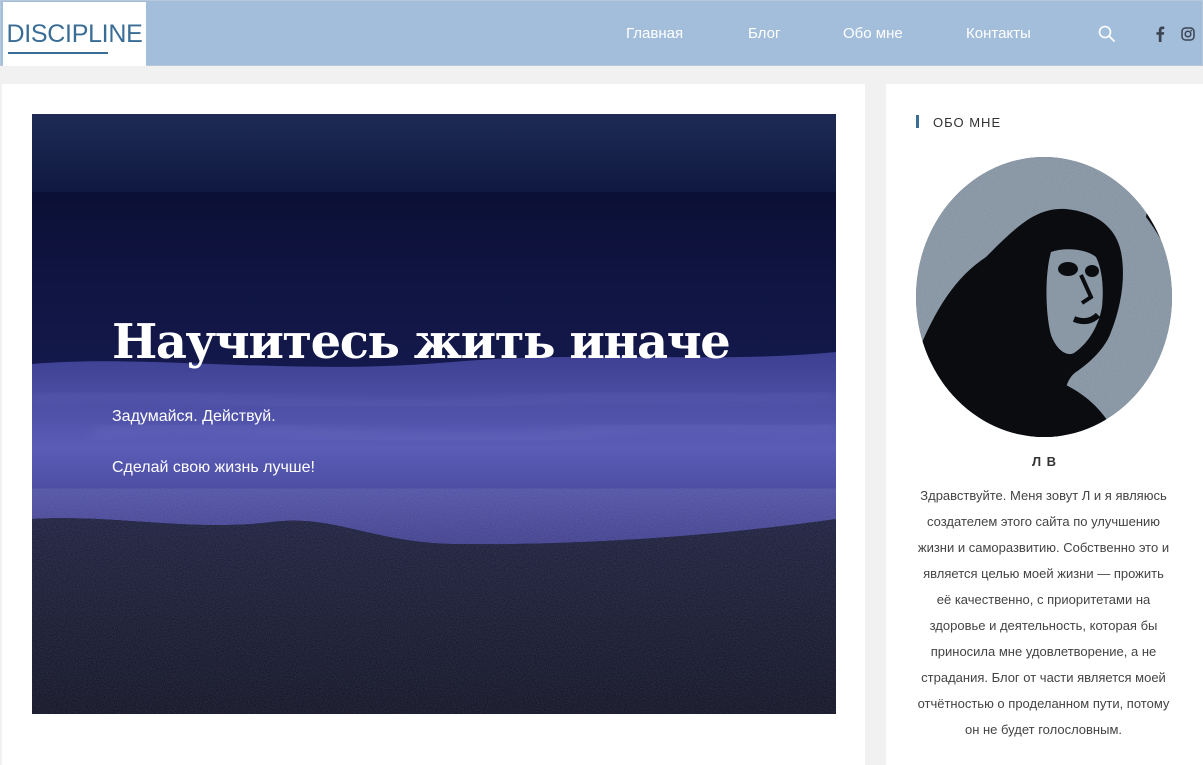 This screenshot has height=765, width=1203. What do you see at coordinates (601, 33) in the screenshot?
I see `site-header: DISCIPLINE Главная Блог Обо мне Контакты` at bounding box center [601, 33].